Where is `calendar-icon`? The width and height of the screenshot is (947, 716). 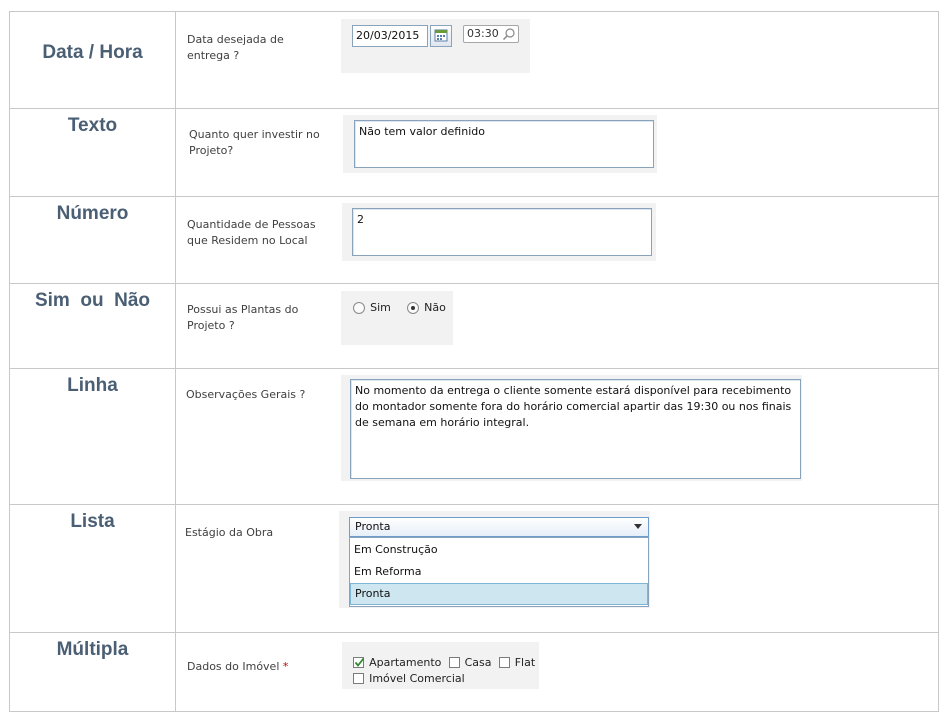
calendar-icon is located at coordinates (441, 35).